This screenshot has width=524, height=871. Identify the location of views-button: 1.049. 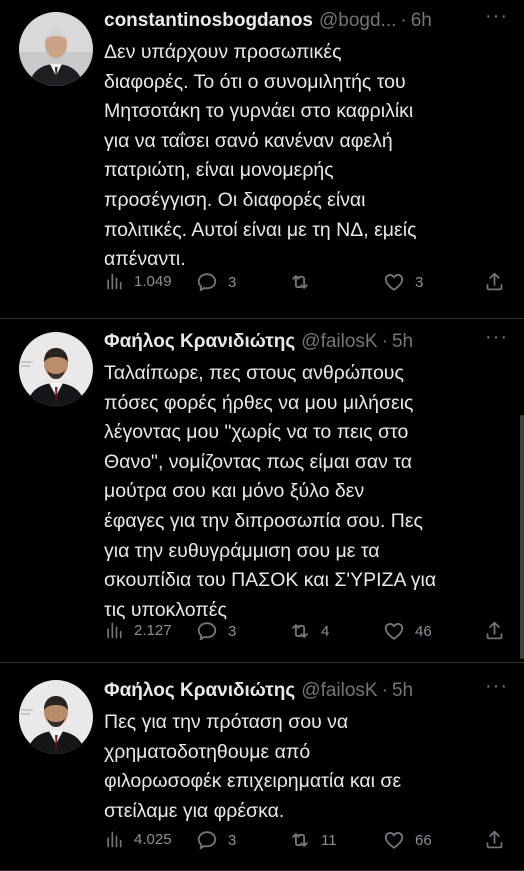
(138, 281).